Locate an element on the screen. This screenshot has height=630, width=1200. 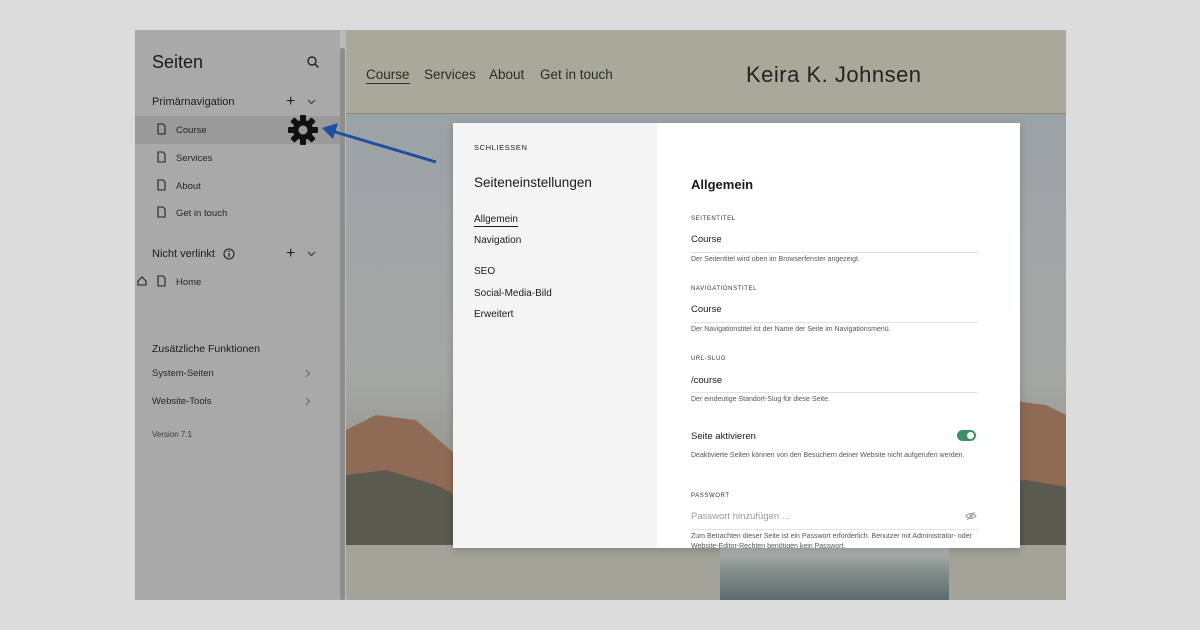
page-item-services: Services is located at coordinates (237, 158).